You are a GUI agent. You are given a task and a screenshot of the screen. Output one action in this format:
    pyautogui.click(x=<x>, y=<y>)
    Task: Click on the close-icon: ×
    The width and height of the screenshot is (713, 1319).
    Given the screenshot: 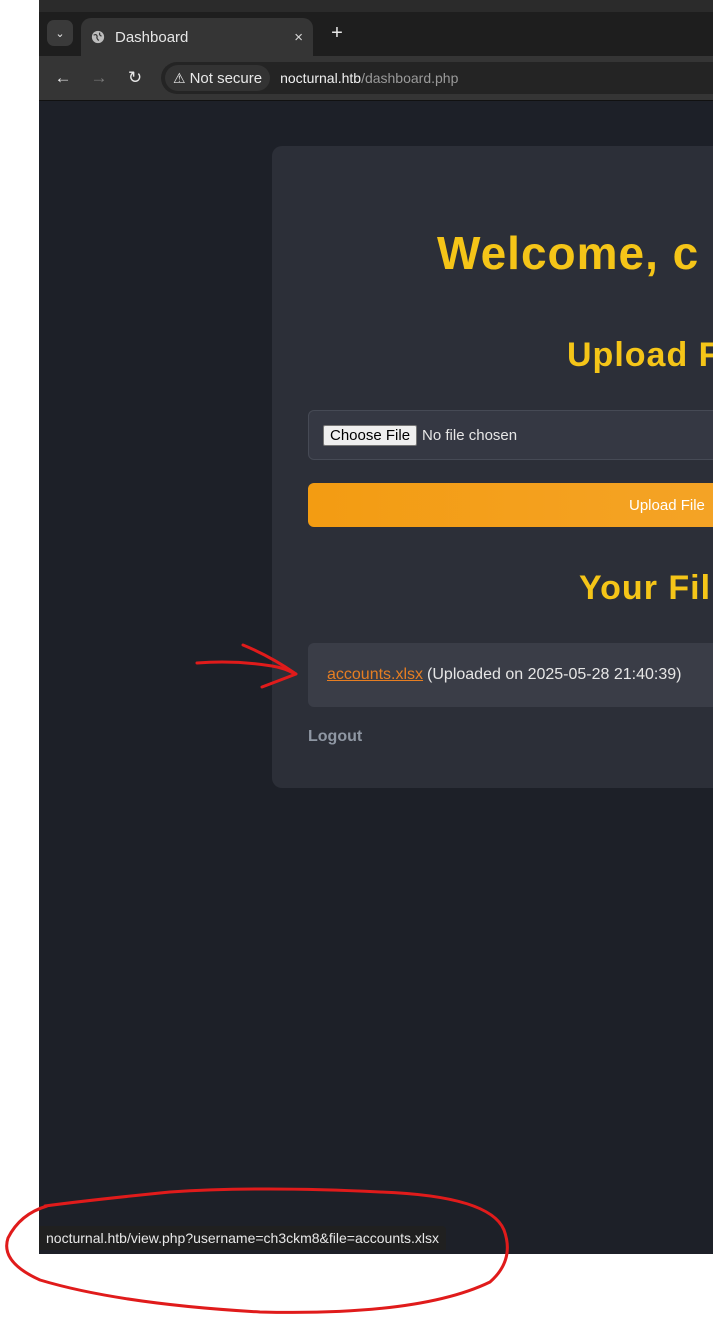 What is the action you would take?
    pyautogui.click(x=298, y=37)
    